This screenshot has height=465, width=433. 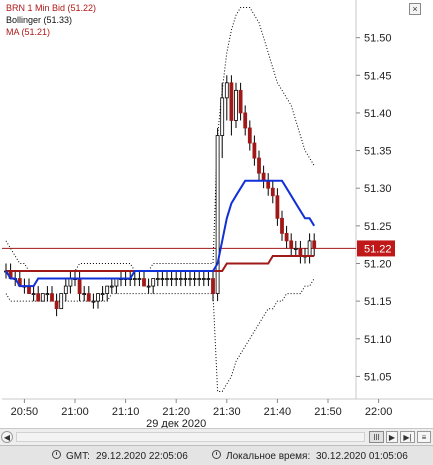 I want to click on scroll-thumb, so click(x=376, y=437).